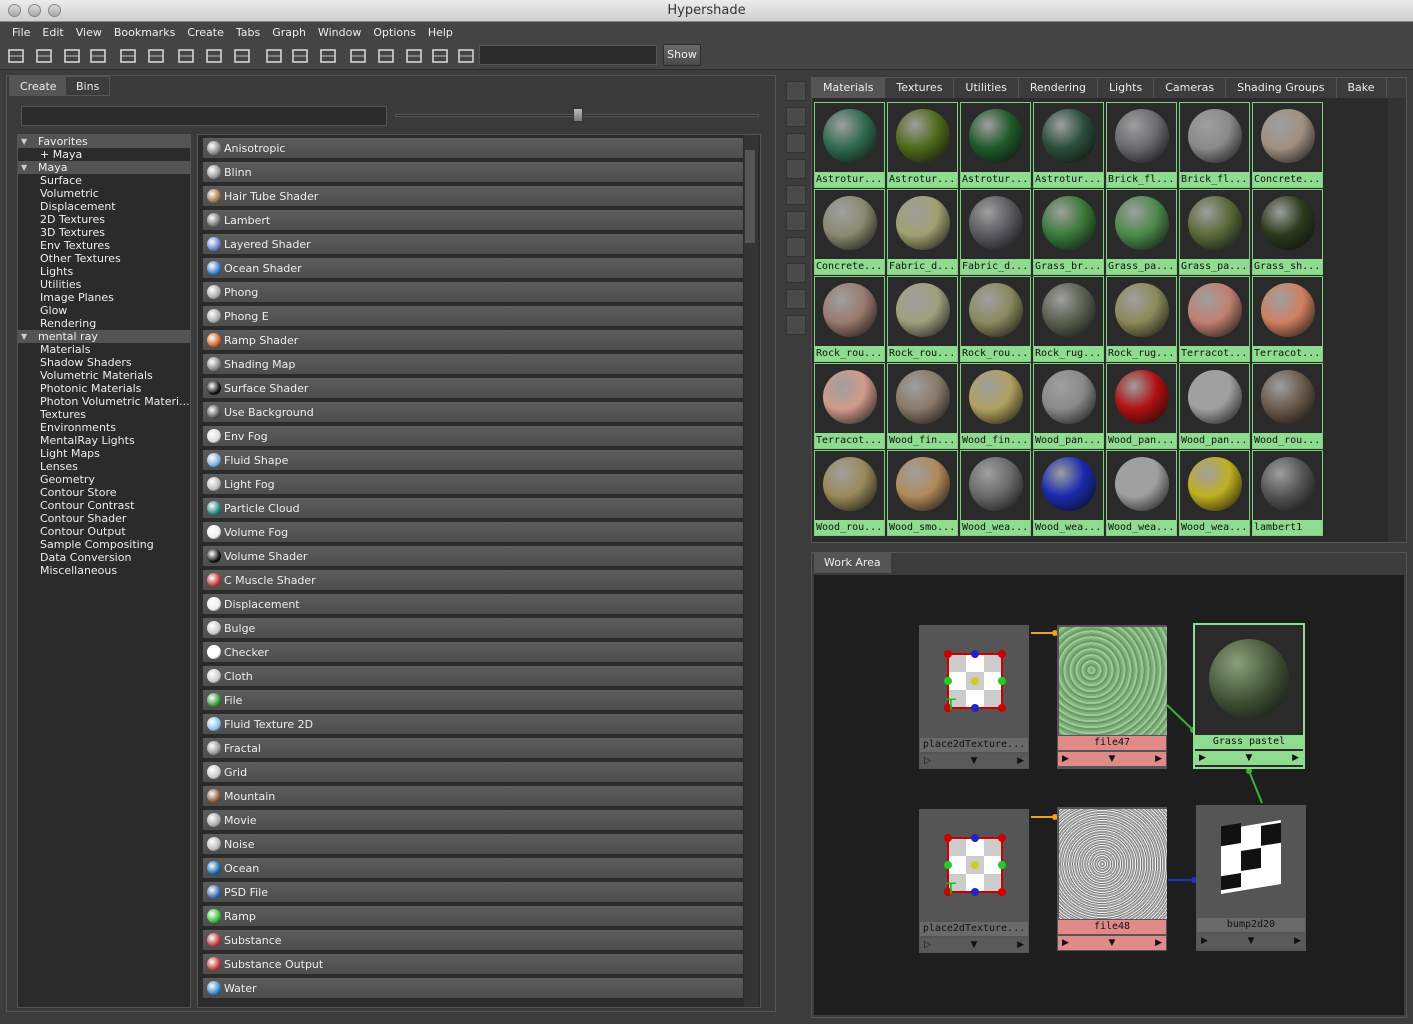  I want to click on node-type-item: Ocean, so click(473, 868).